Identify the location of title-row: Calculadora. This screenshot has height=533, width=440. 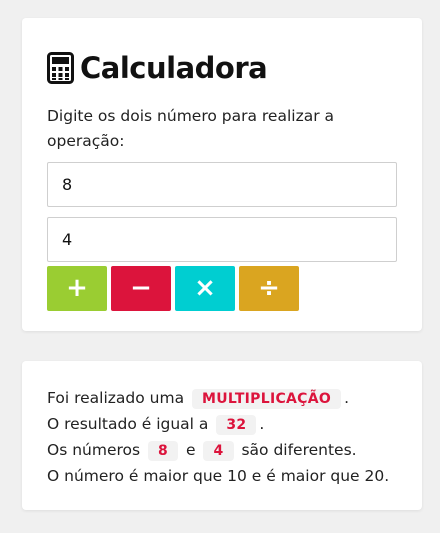
(222, 68).